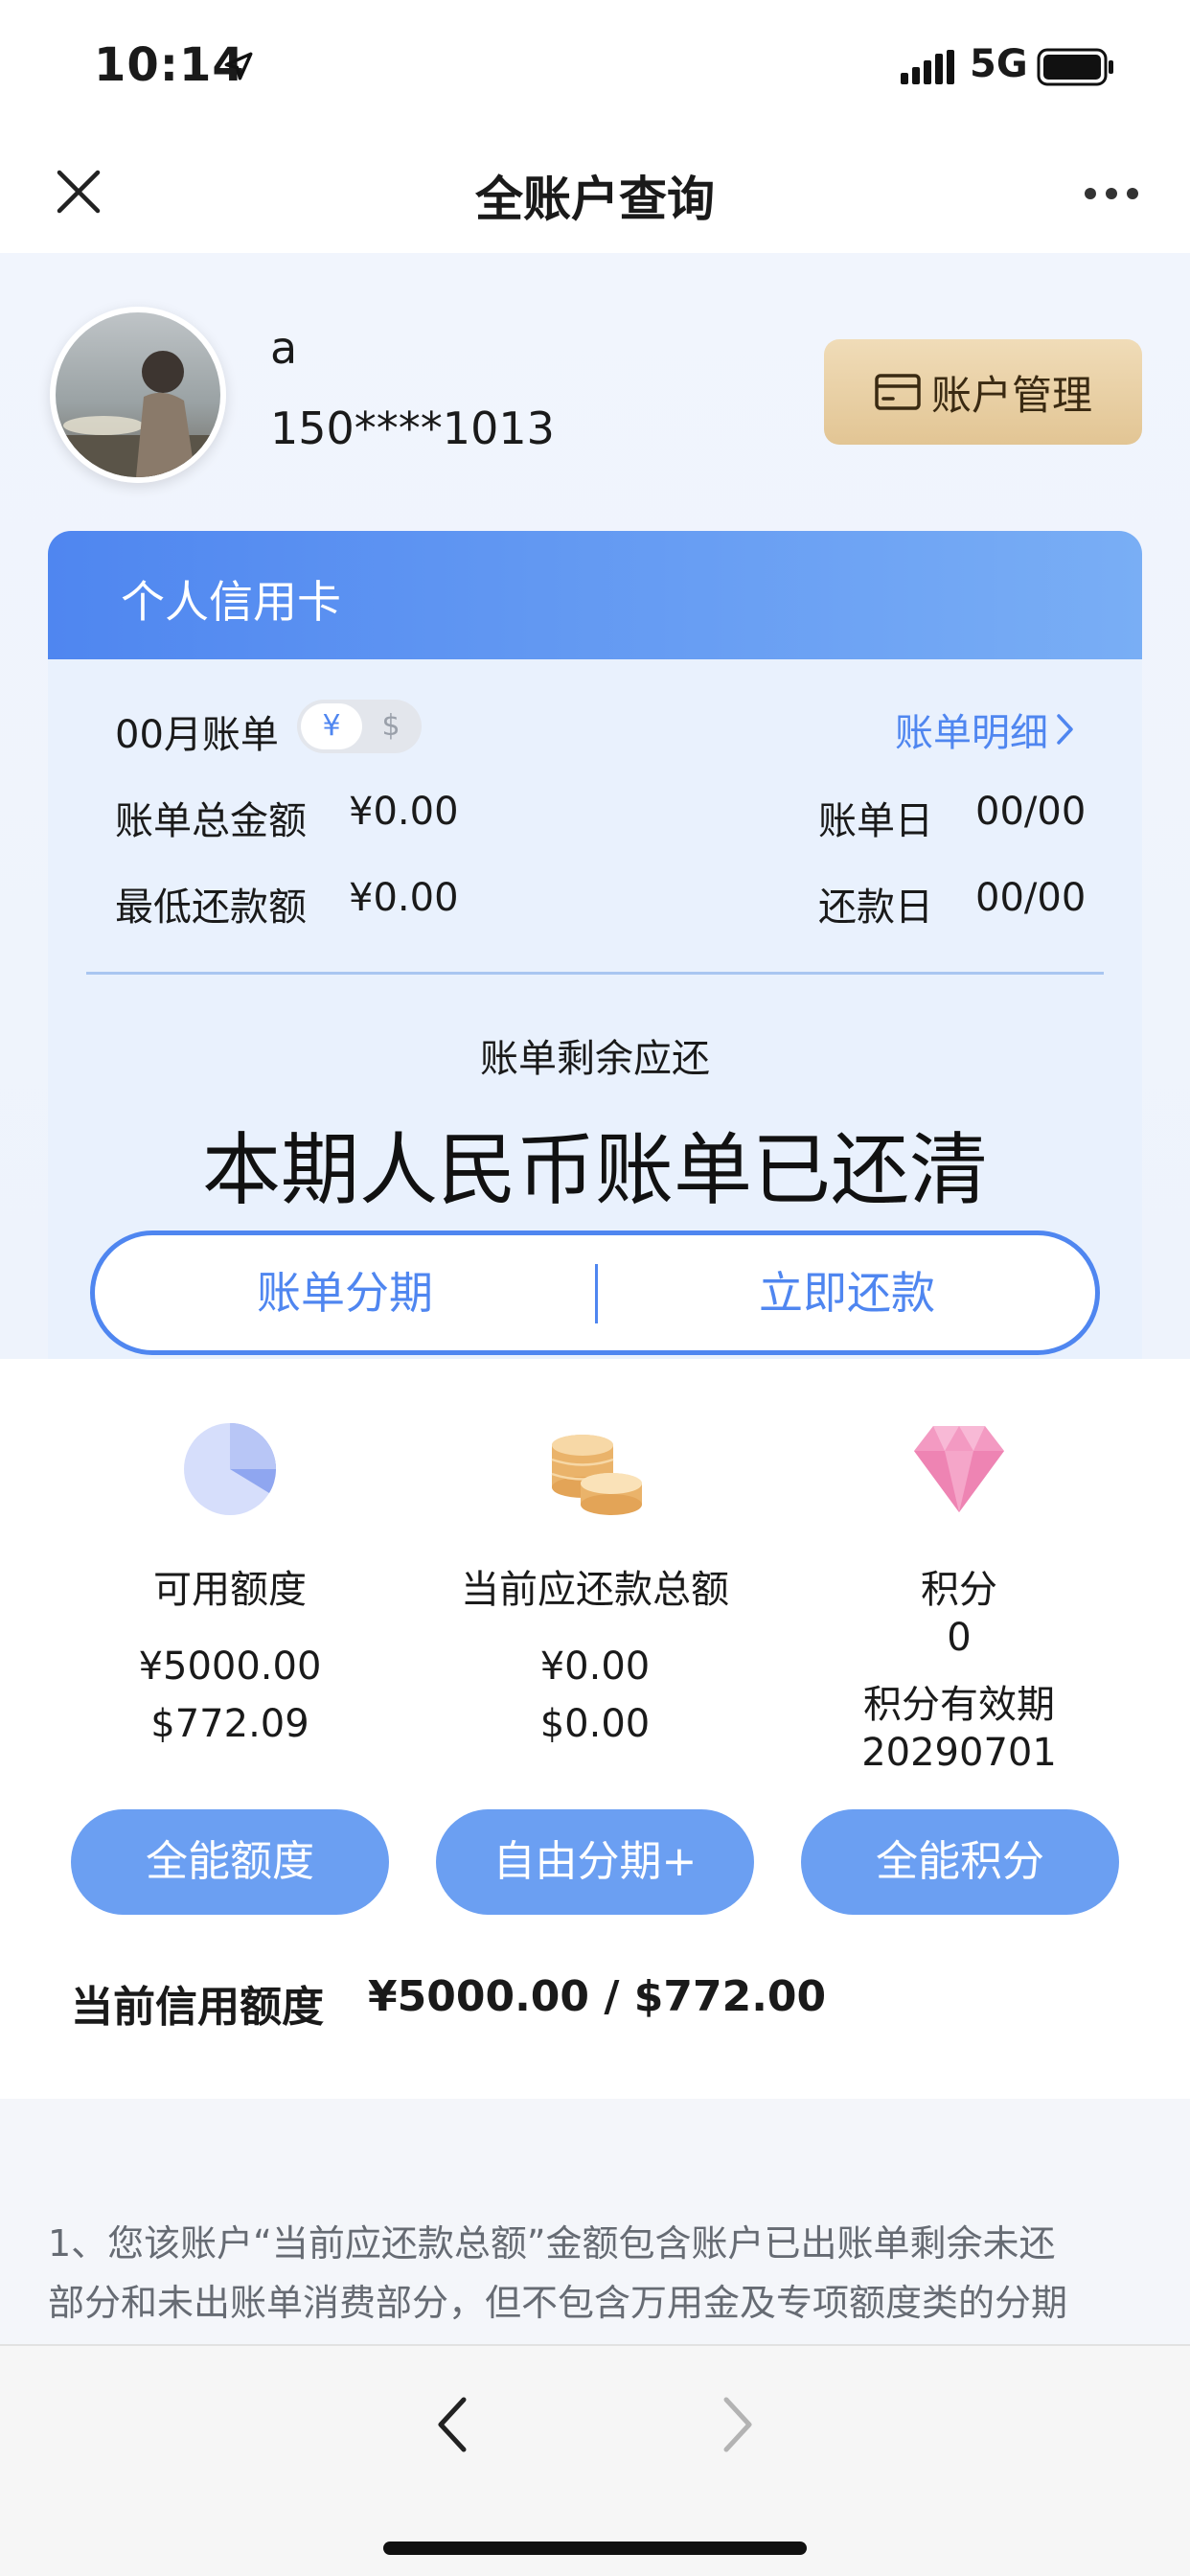  What do you see at coordinates (595, 1590) in the screenshot?
I see `current-due-label: 当前应还款总额` at bounding box center [595, 1590].